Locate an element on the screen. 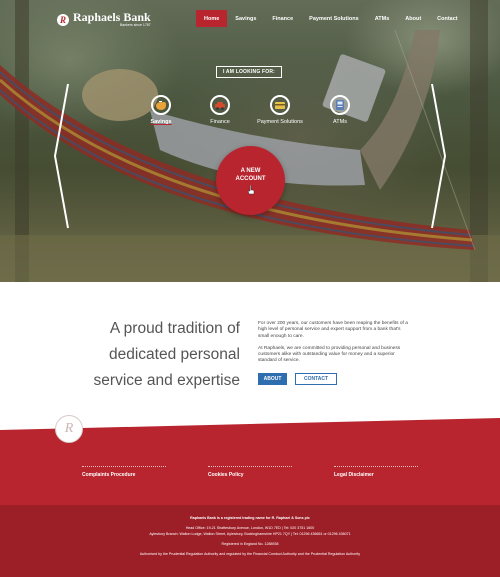 The width and height of the screenshot is (500, 577). nav-contact: Contact is located at coordinates (447, 18).